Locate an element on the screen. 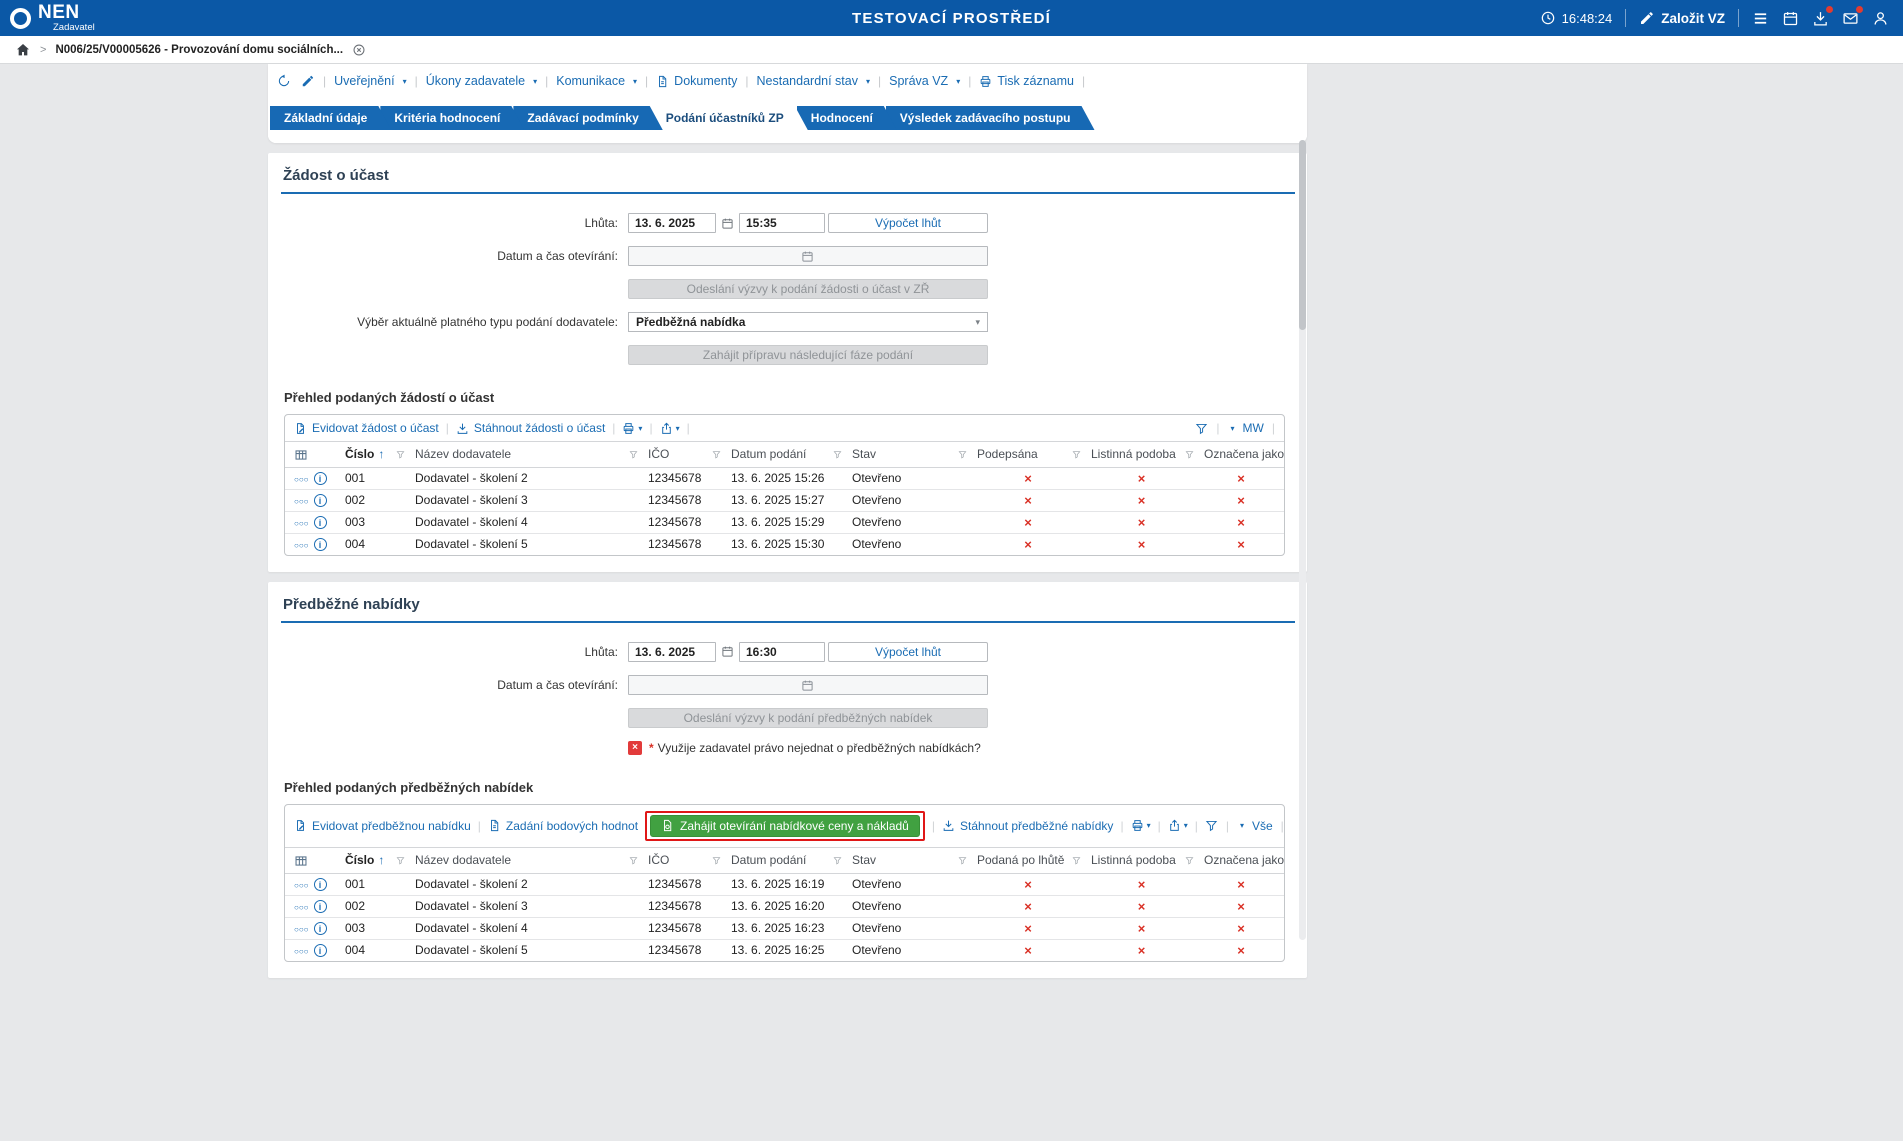 Image resolution: width=1903 pixels, height=1141 pixels. evidovat-zadost-button: Evidovat žádost o účast is located at coordinates (366, 428).